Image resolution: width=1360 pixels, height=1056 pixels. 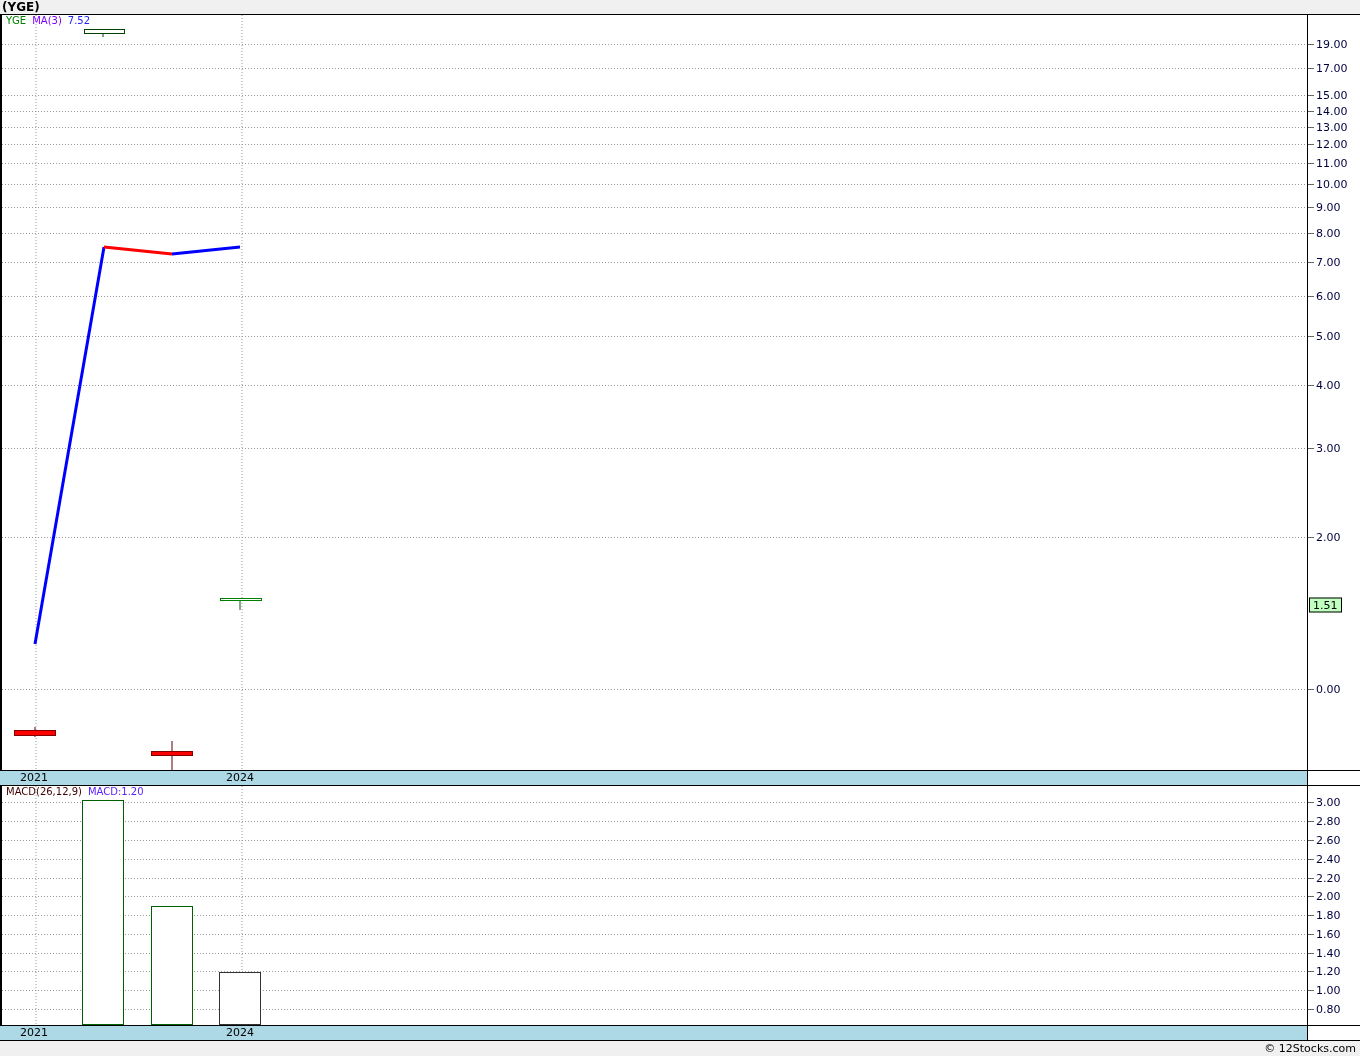 I want to click on macd-bar, so click(x=240, y=998).